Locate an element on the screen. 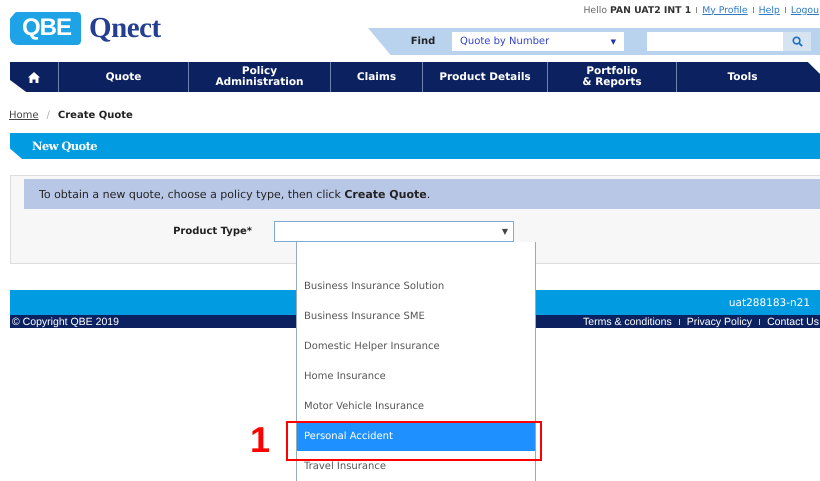 This screenshot has width=820, height=481. version-text: uat288183-n21 is located at coordinates (769, 302).